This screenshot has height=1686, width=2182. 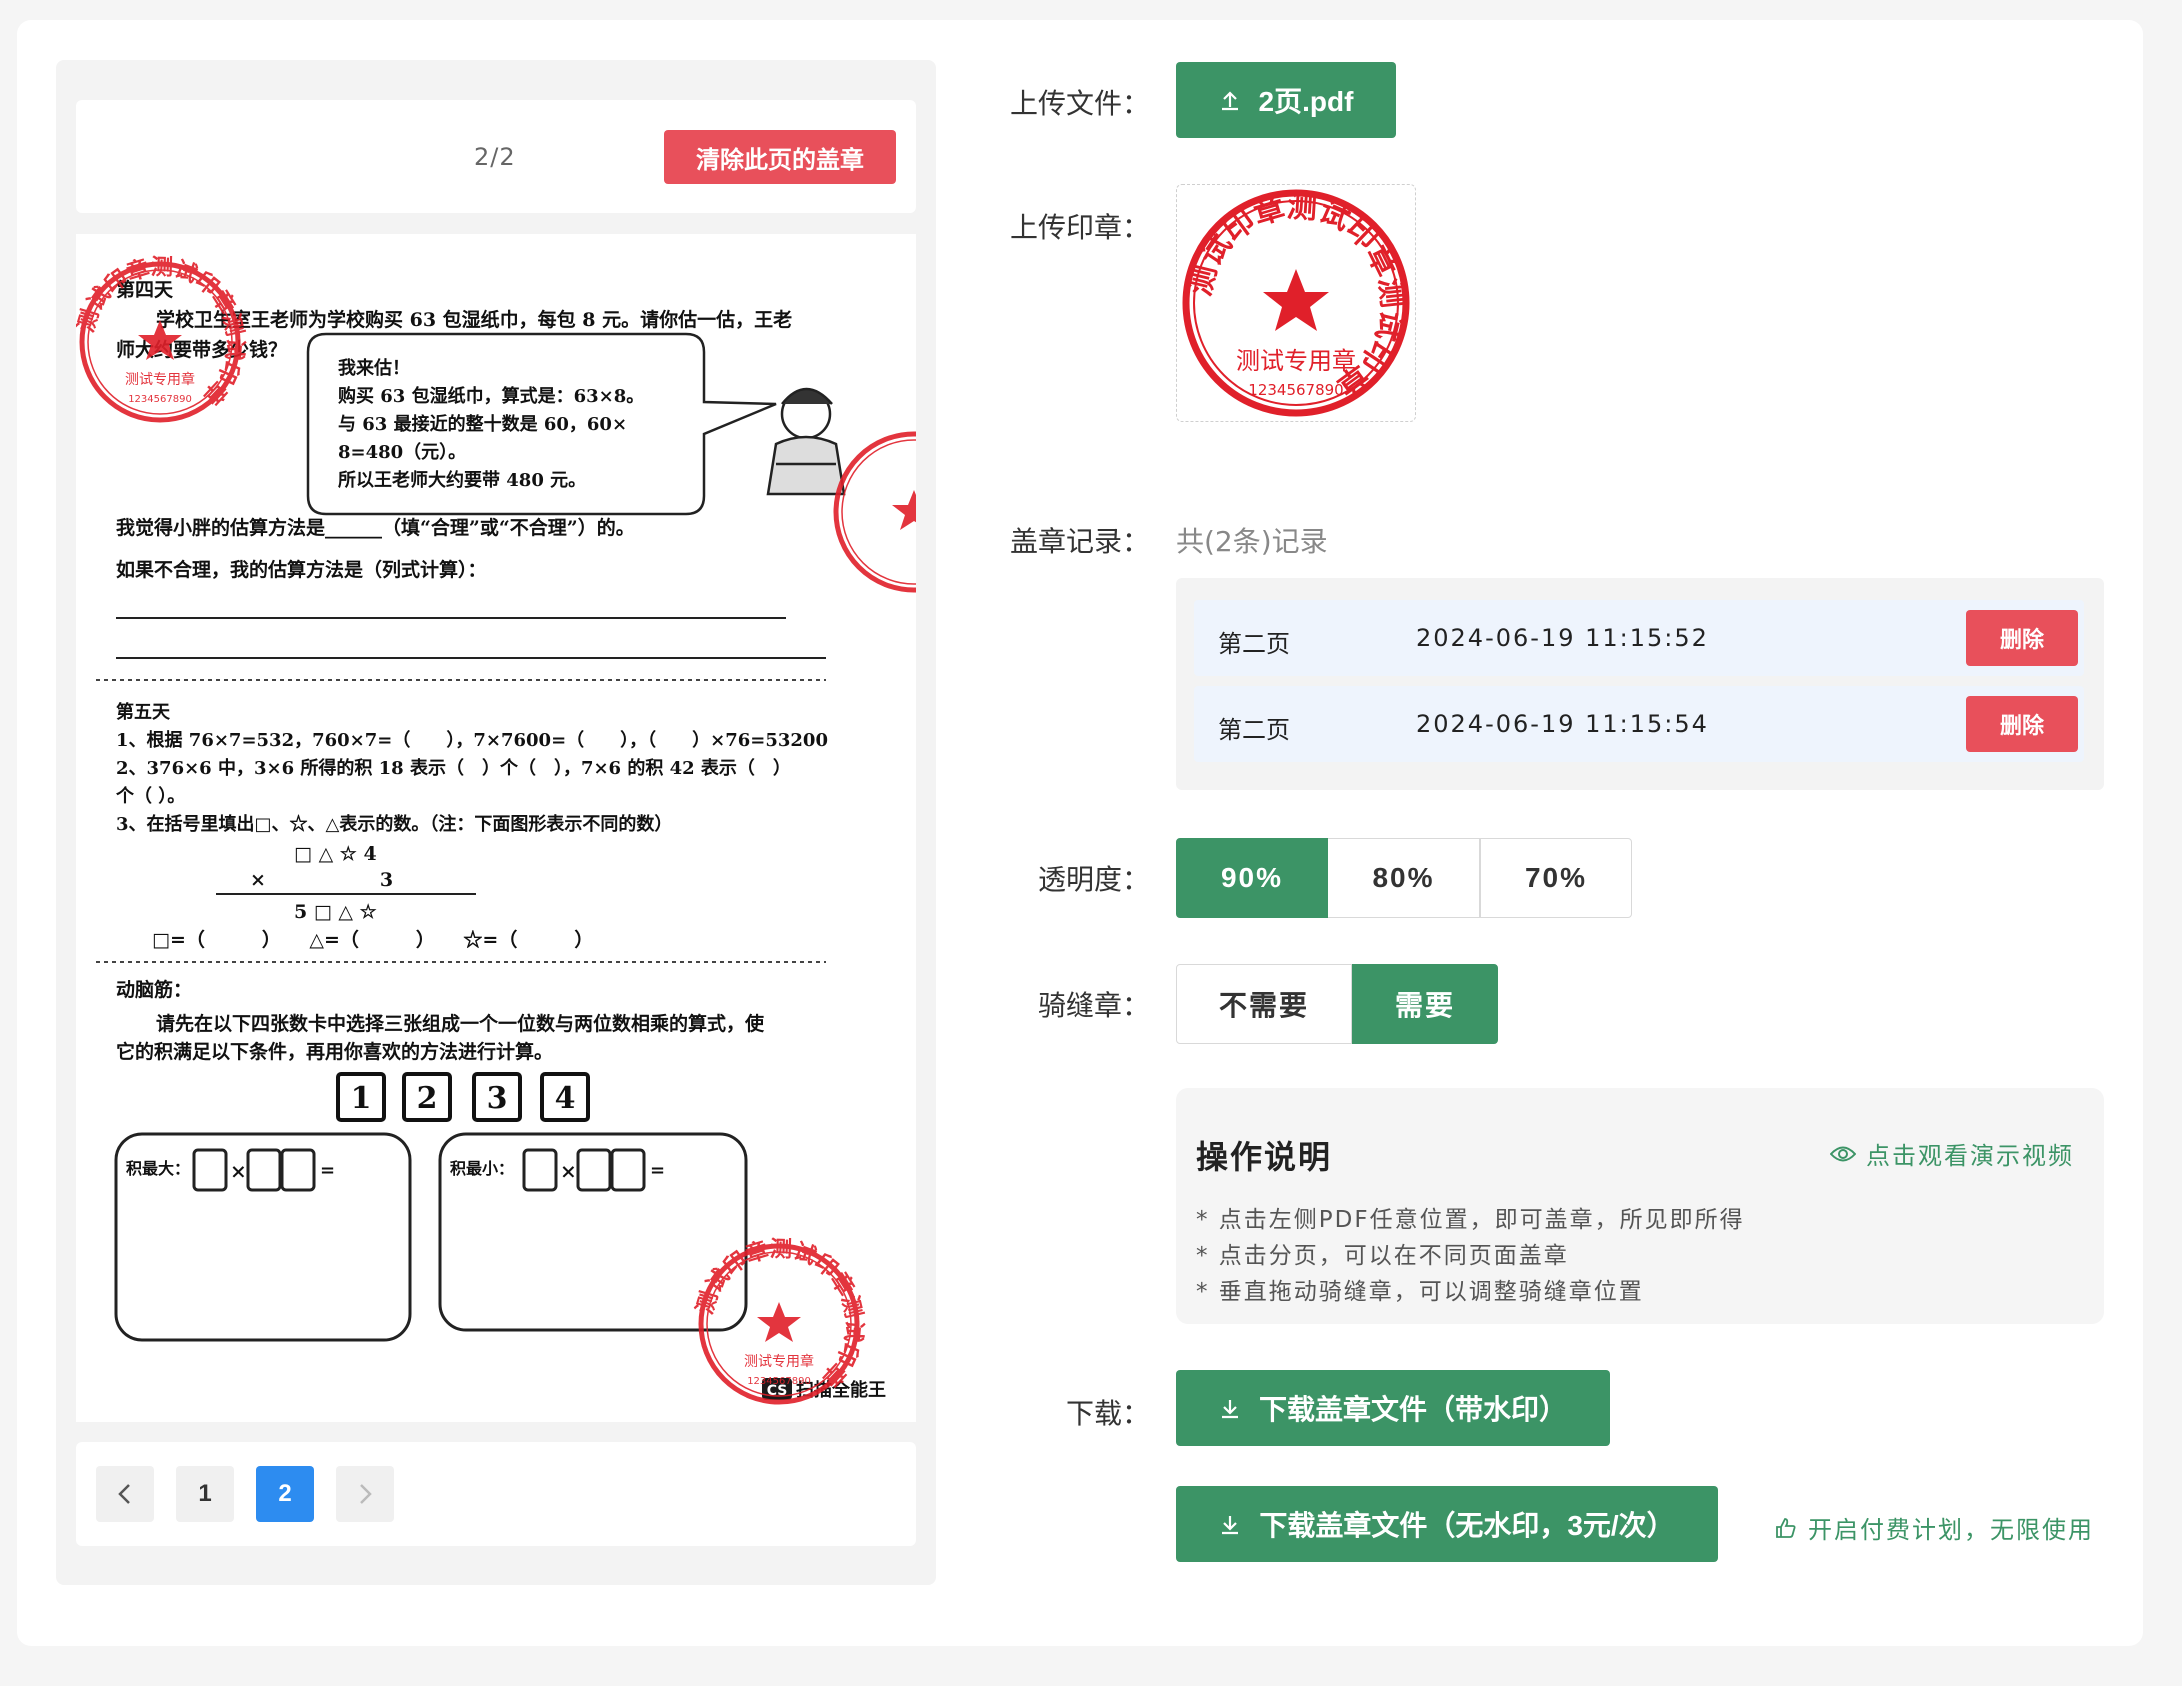 I want to click on bubble-line-3: 与 63 最接近的整十数是 60，60×, so click(x=482, y=424).